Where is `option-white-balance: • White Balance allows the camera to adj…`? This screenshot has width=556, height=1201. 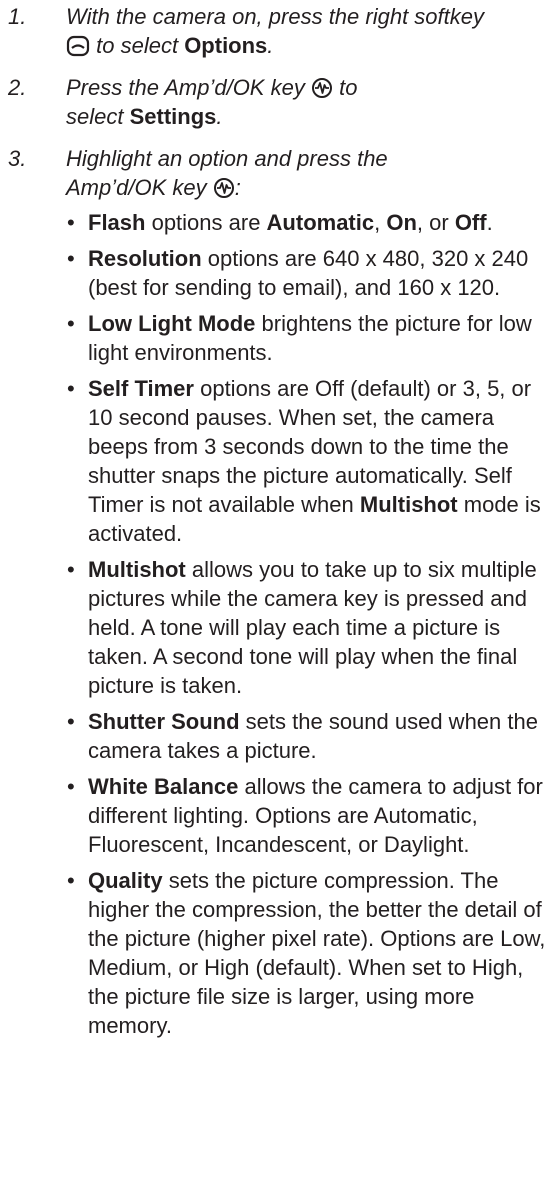
option-white-balance: • White Balance allows the camera to adj… is located at coordinates (305, 815).